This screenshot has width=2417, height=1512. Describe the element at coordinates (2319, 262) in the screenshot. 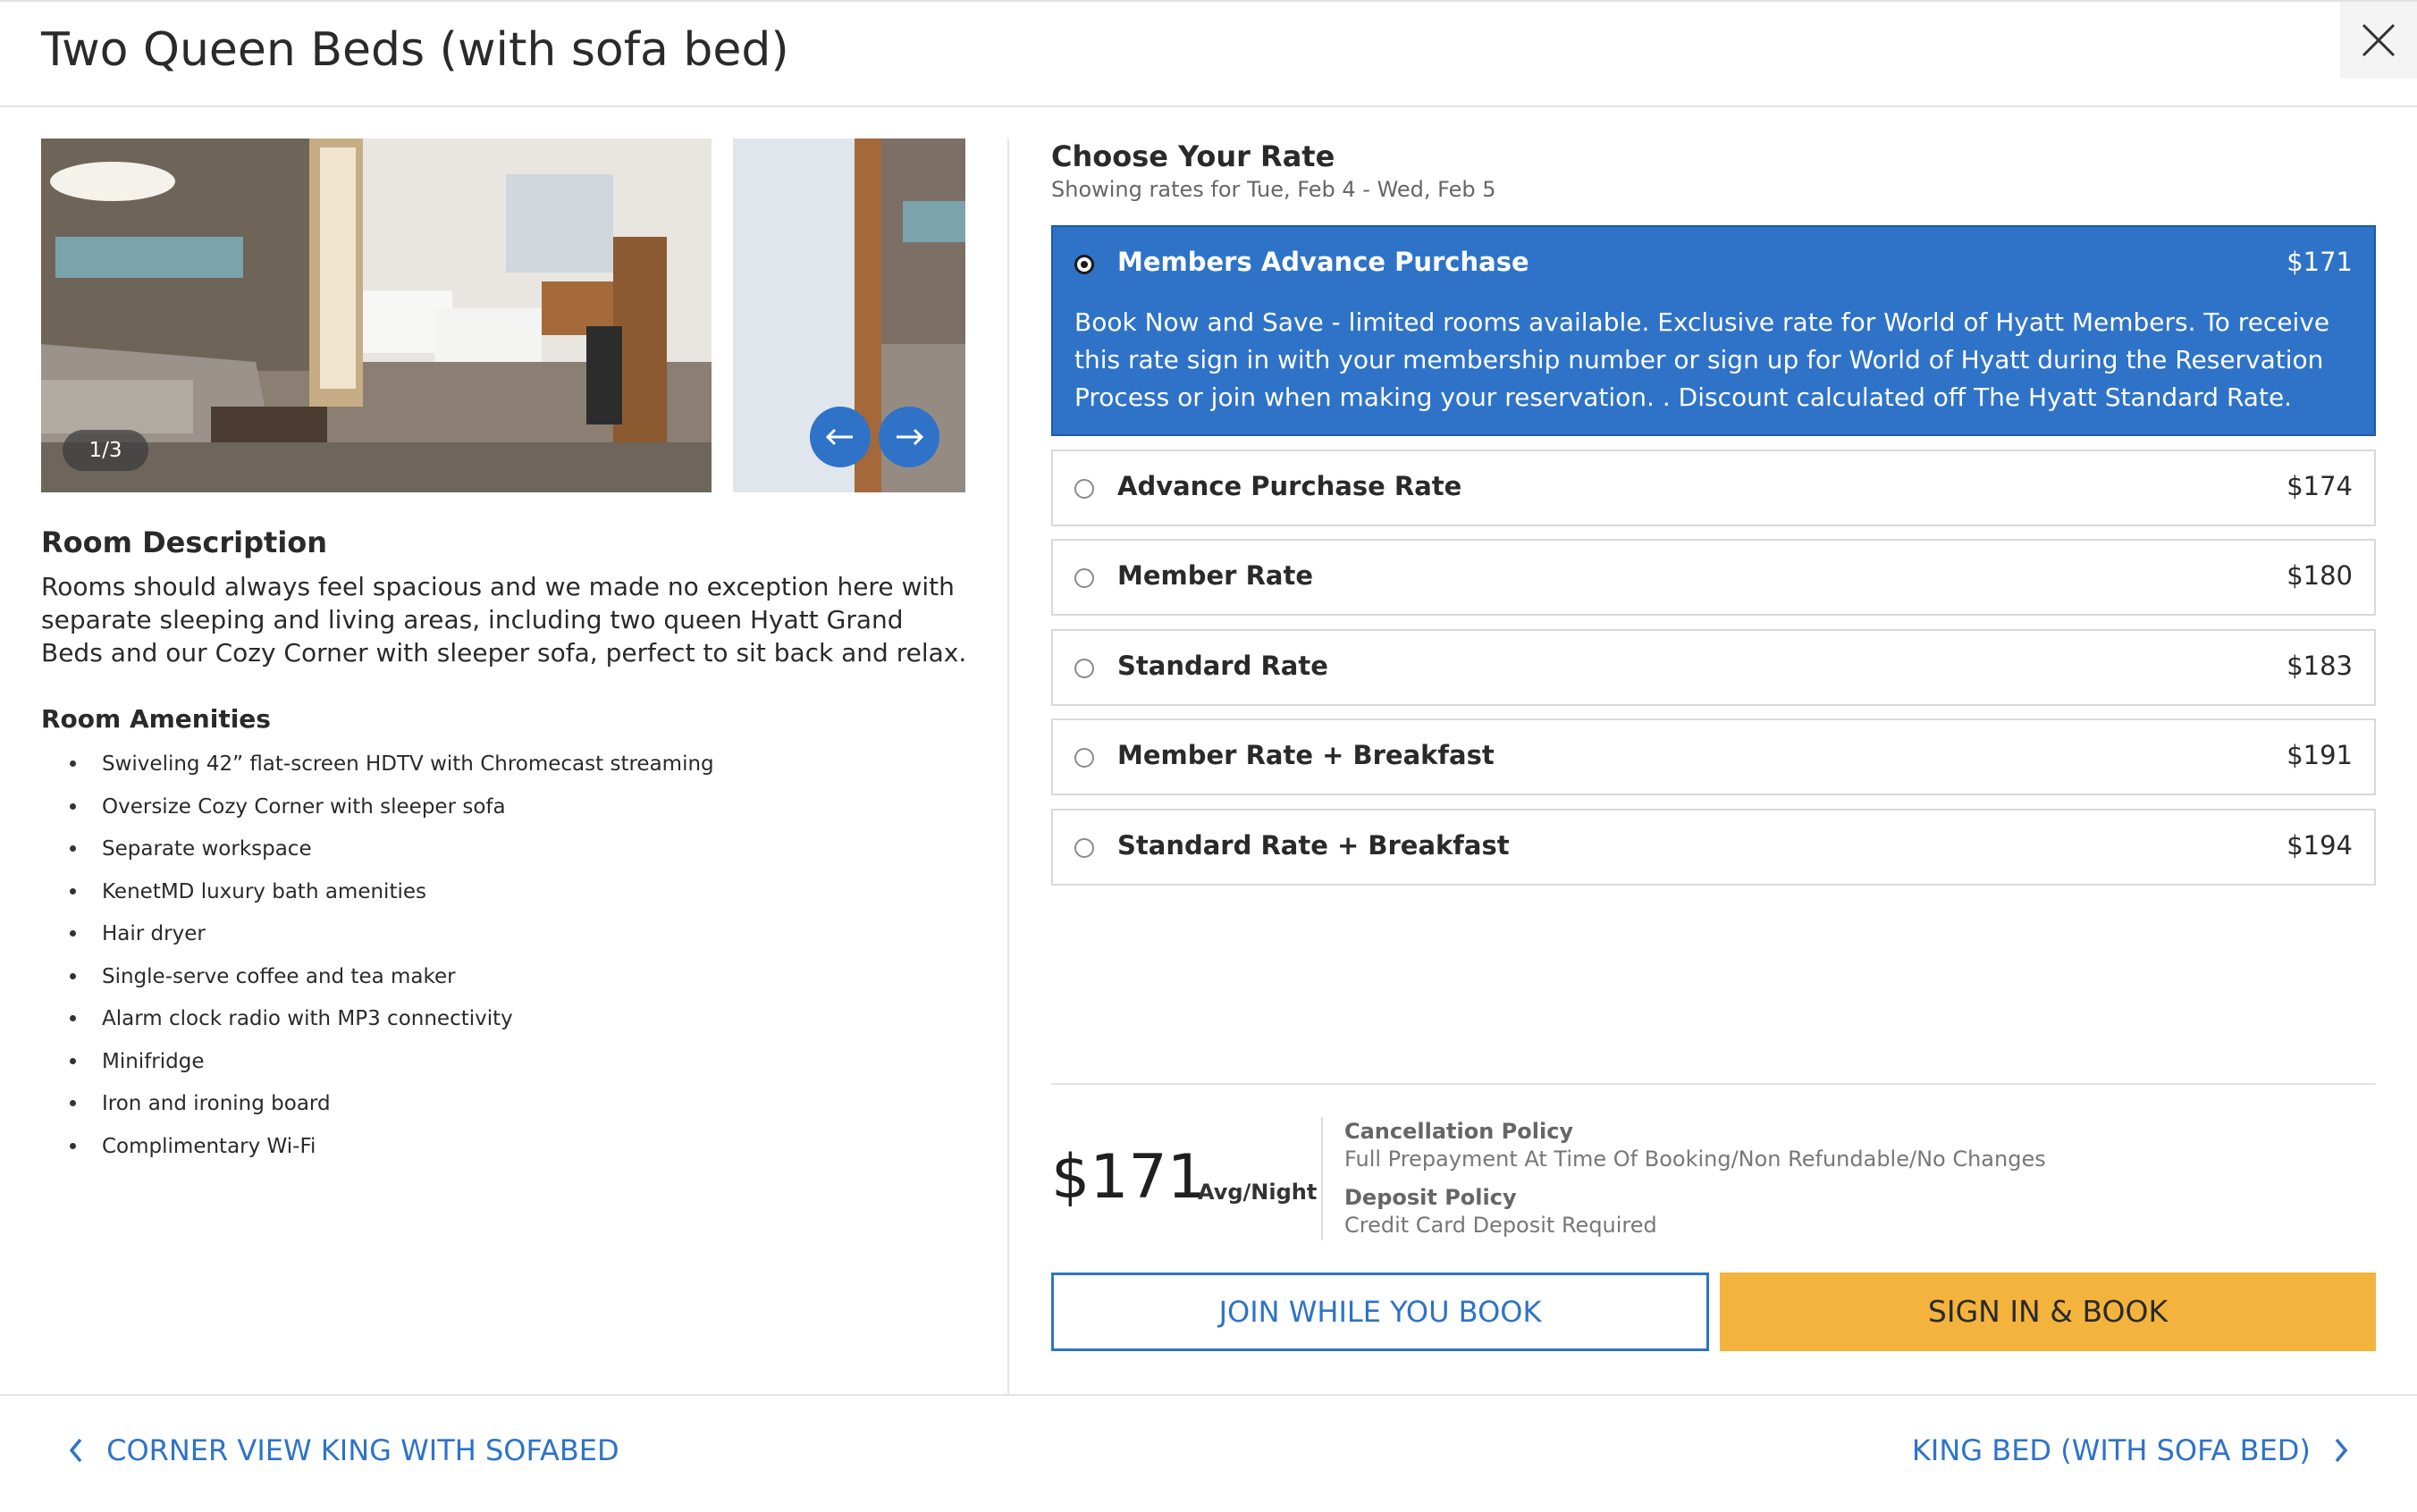

I see `rate-price: $171` at that location.